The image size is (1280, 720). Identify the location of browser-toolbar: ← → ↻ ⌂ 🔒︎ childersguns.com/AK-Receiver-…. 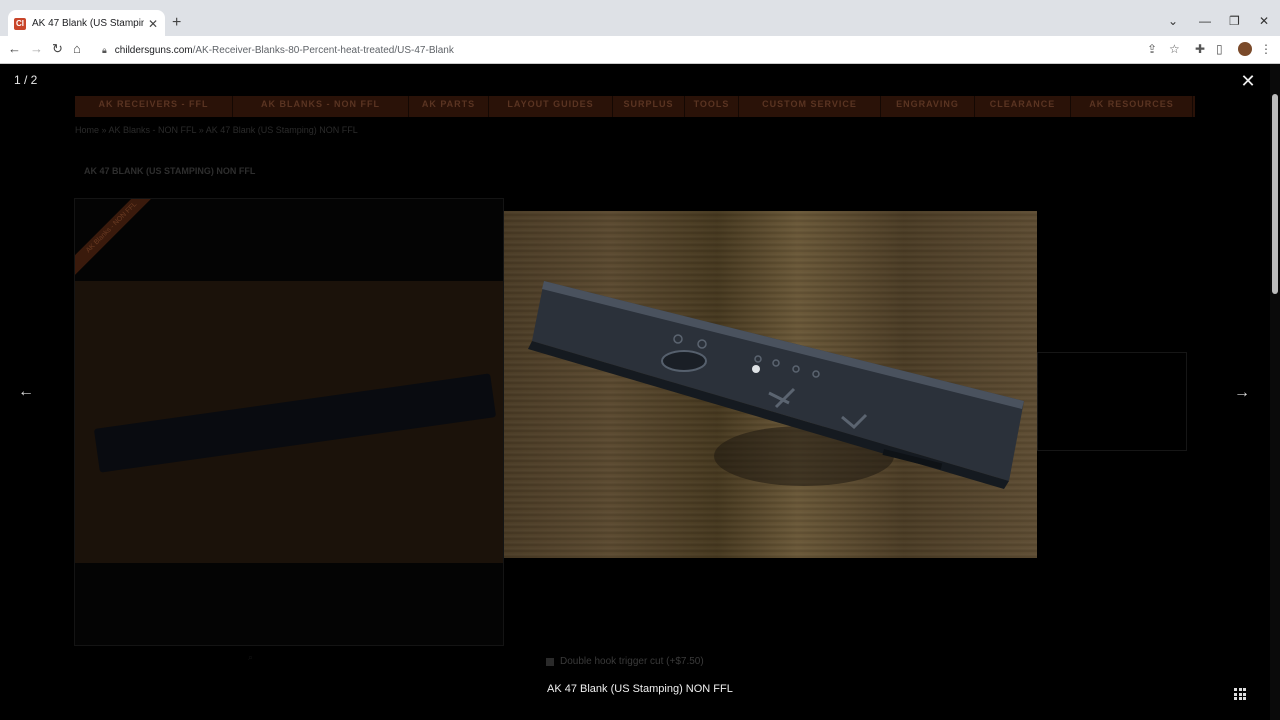
(640, 50).